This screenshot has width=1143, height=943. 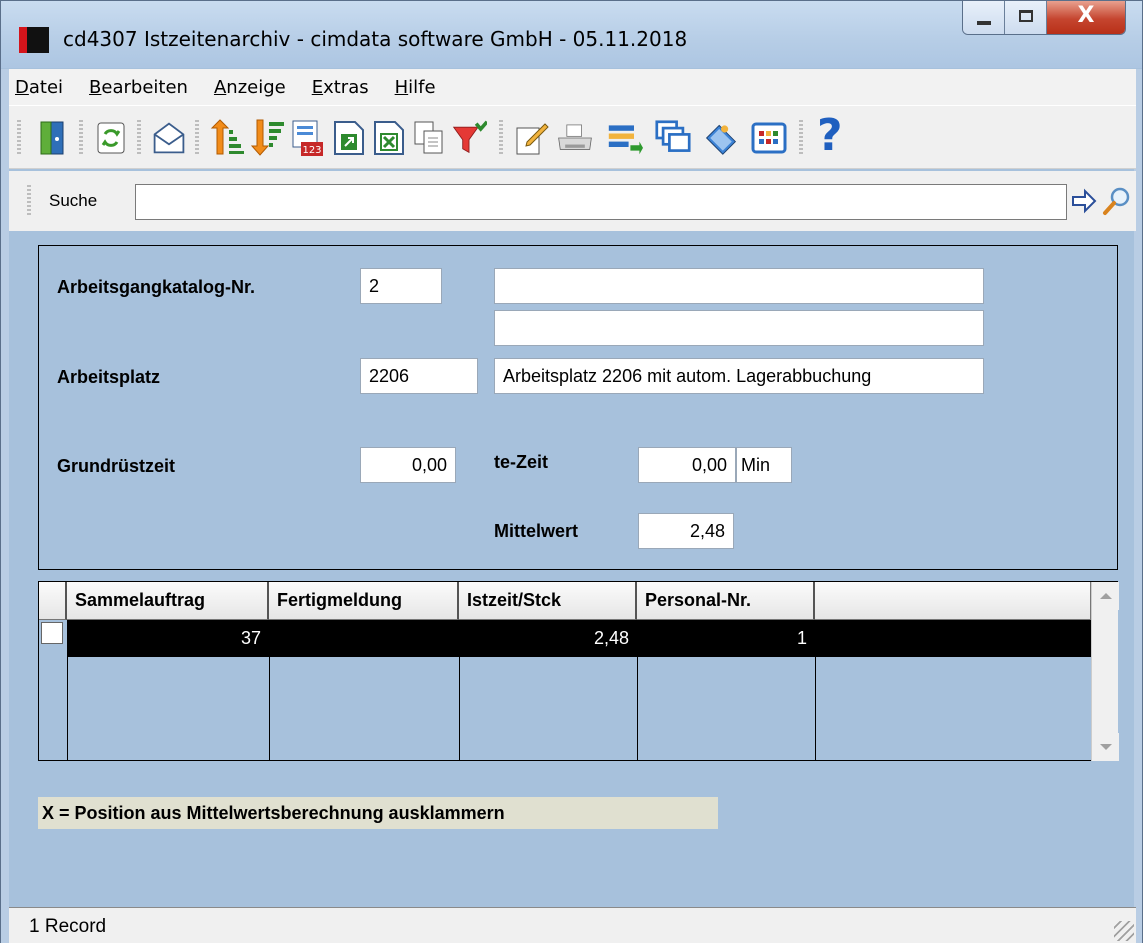 What do you see at coordinates (548, 601) in the screenshot?
I see `col-header-istzeit: Istzeit/Stck` at bounding box center [548, 601].